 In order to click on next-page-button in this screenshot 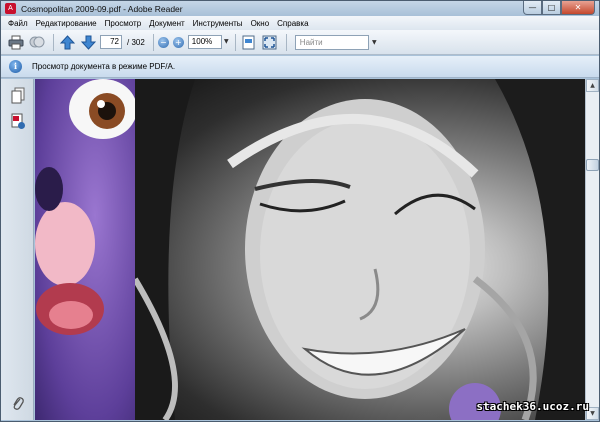, I will do `click(88, 42)`.